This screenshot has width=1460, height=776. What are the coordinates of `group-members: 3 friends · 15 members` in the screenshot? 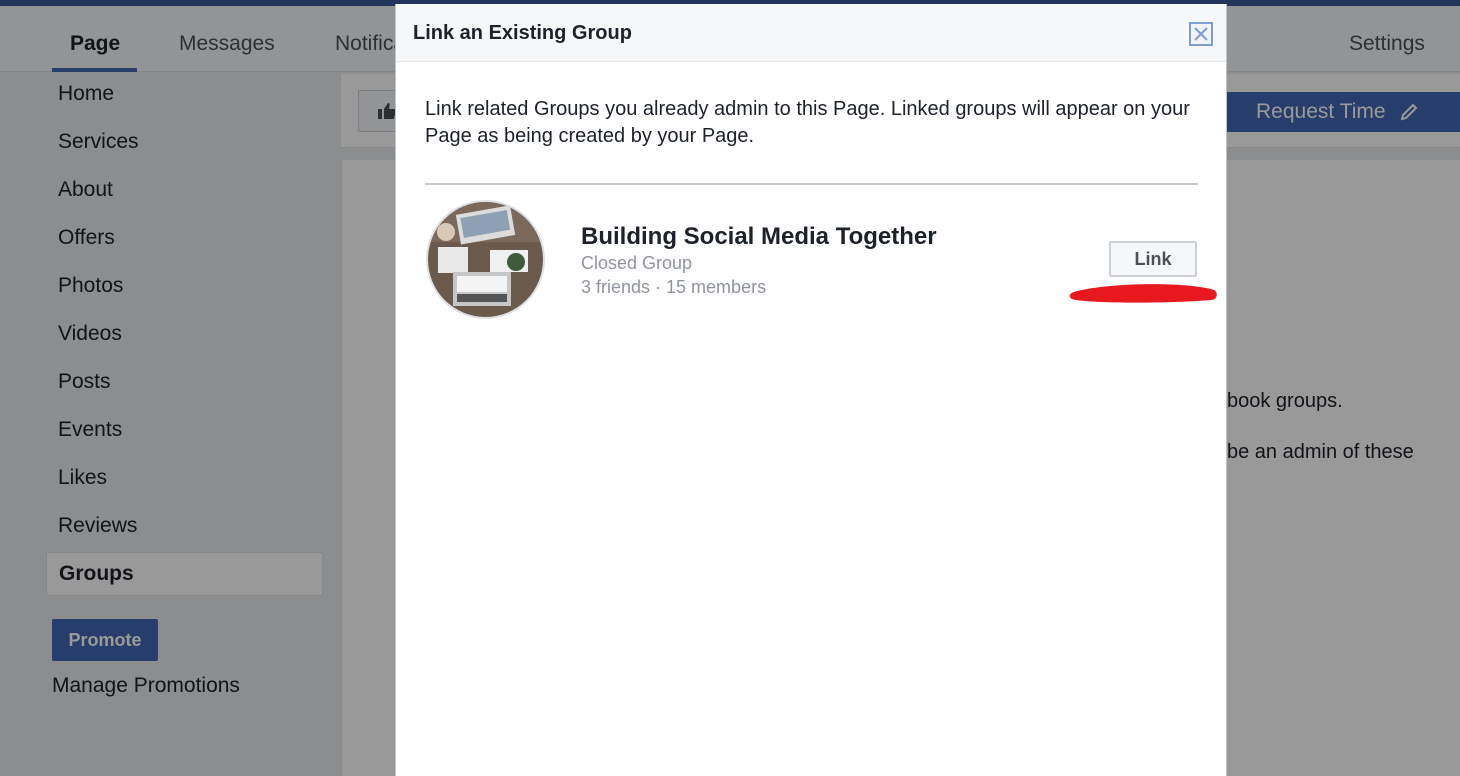 It's located at (674, 287).